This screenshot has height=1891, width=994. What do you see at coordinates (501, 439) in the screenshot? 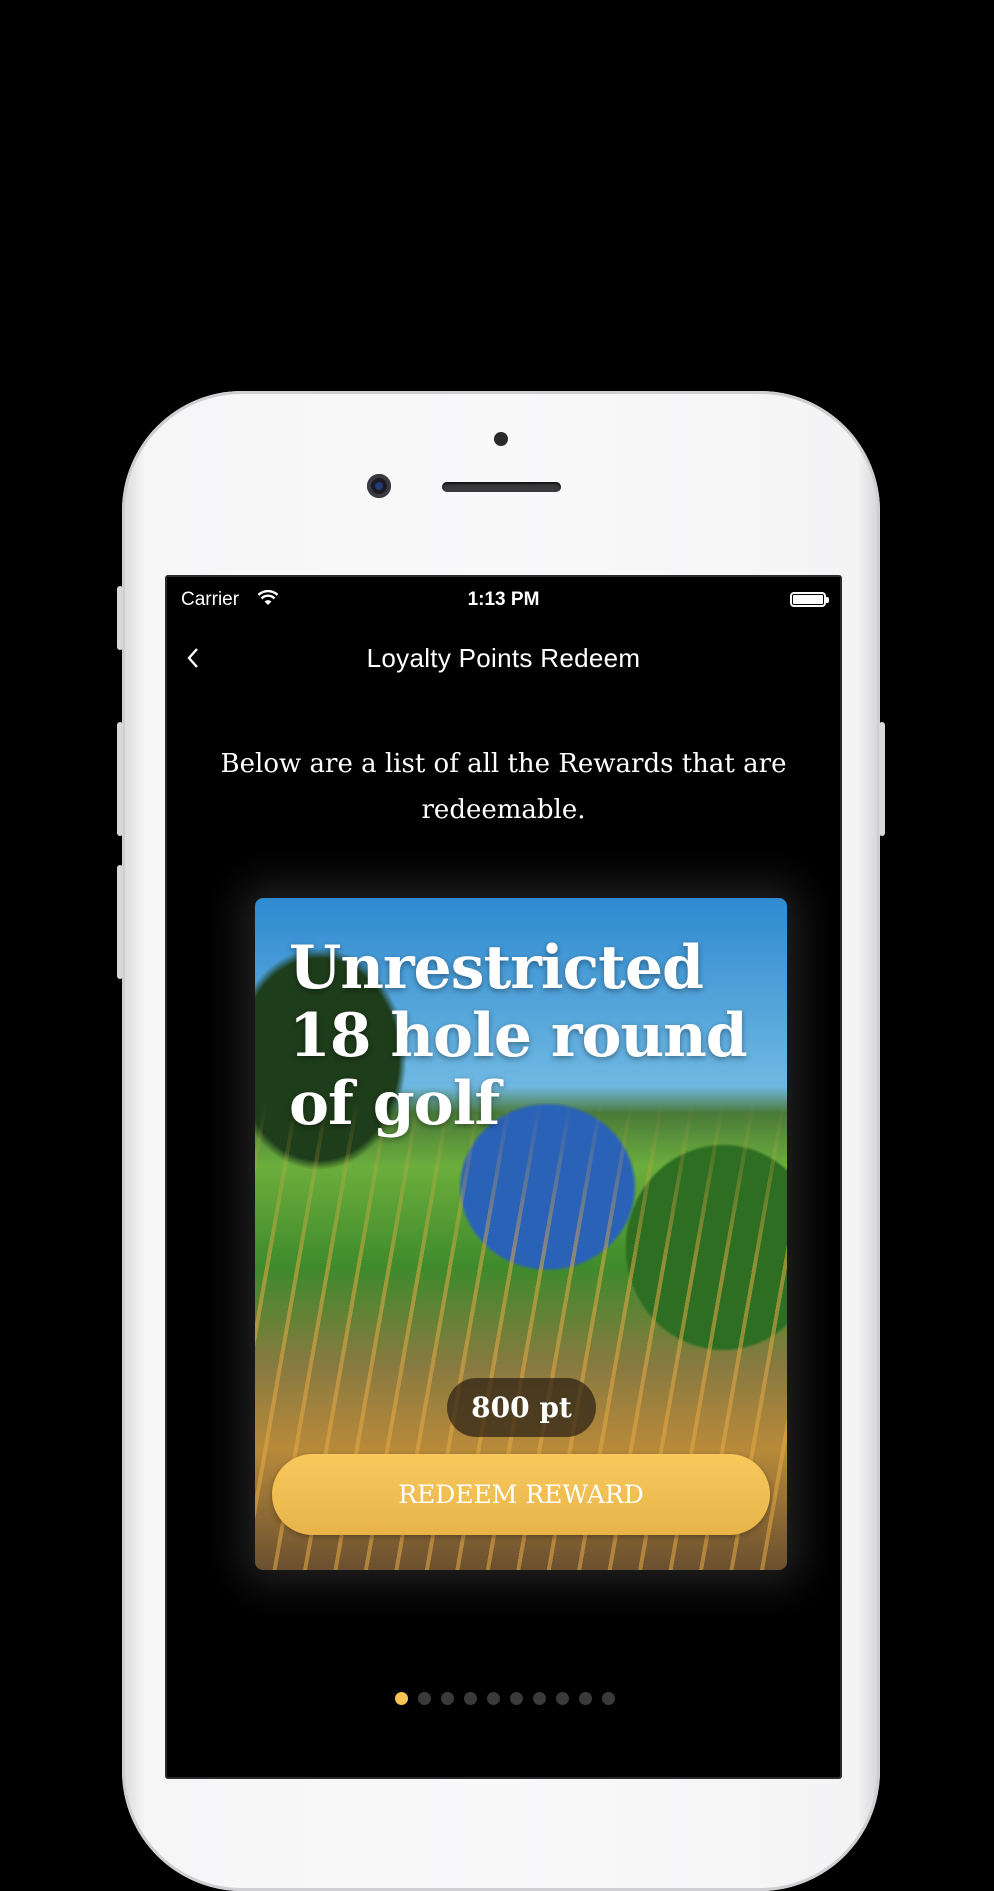
I see `proximity-sensor` at bounding box center [501, 439].